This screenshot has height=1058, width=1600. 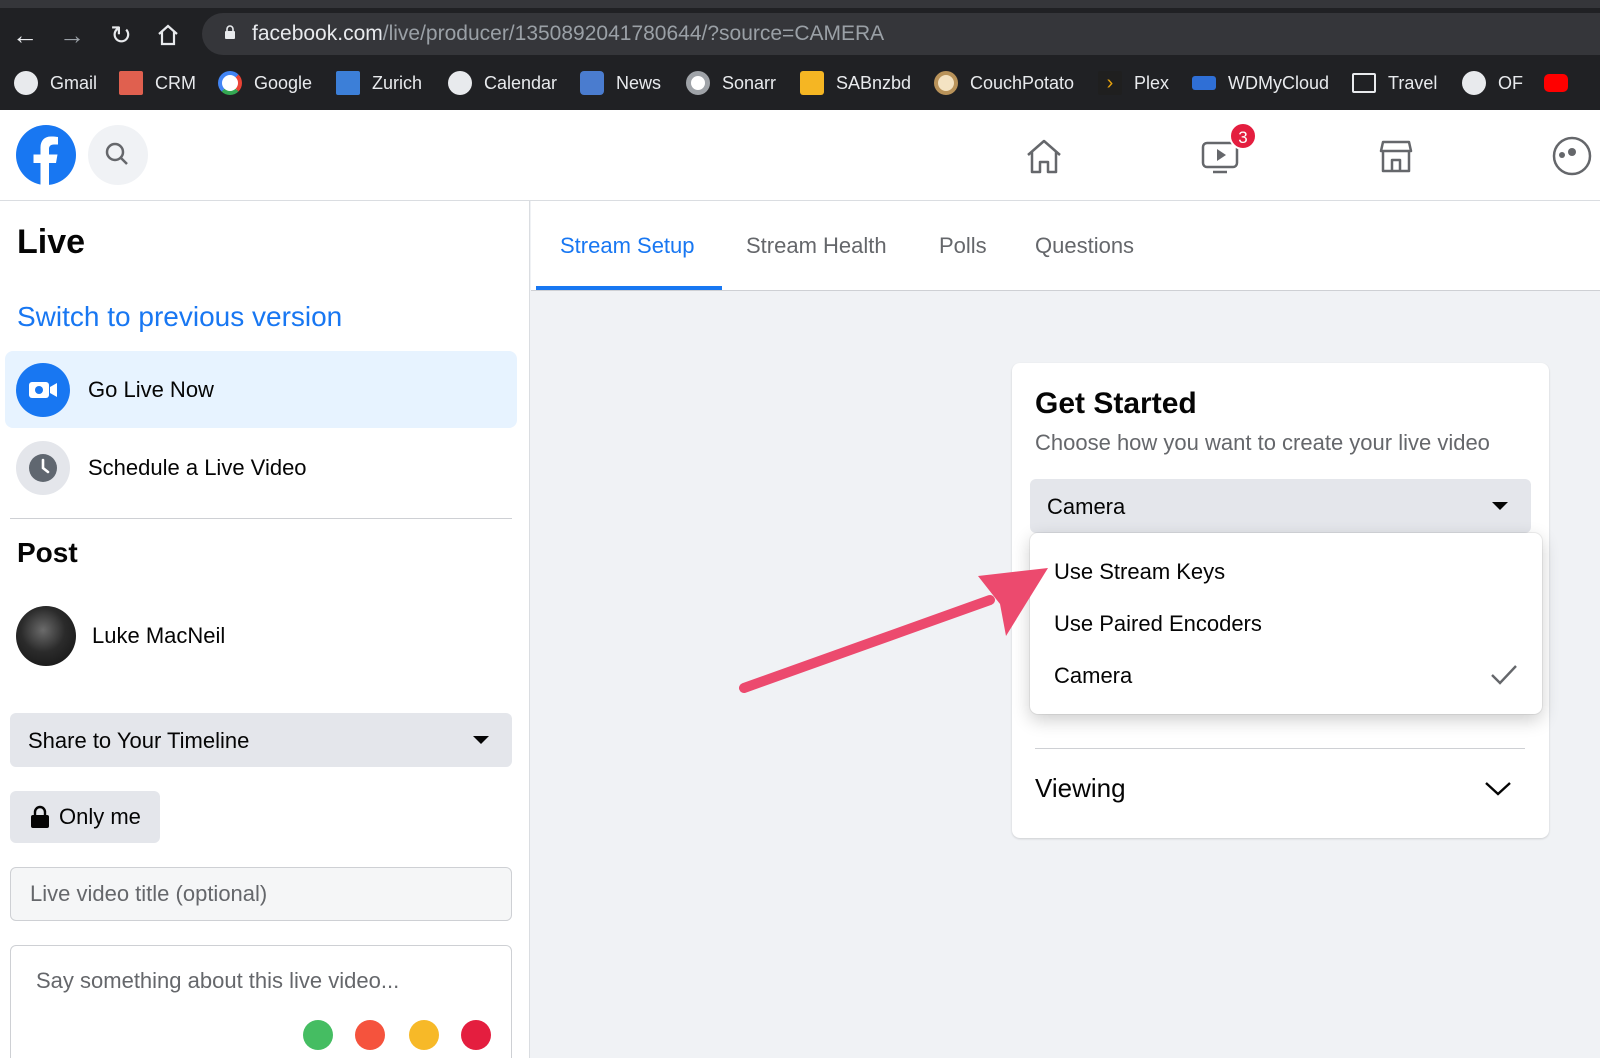 I want to click on feeling-icon, so click(x=424, y=1035).